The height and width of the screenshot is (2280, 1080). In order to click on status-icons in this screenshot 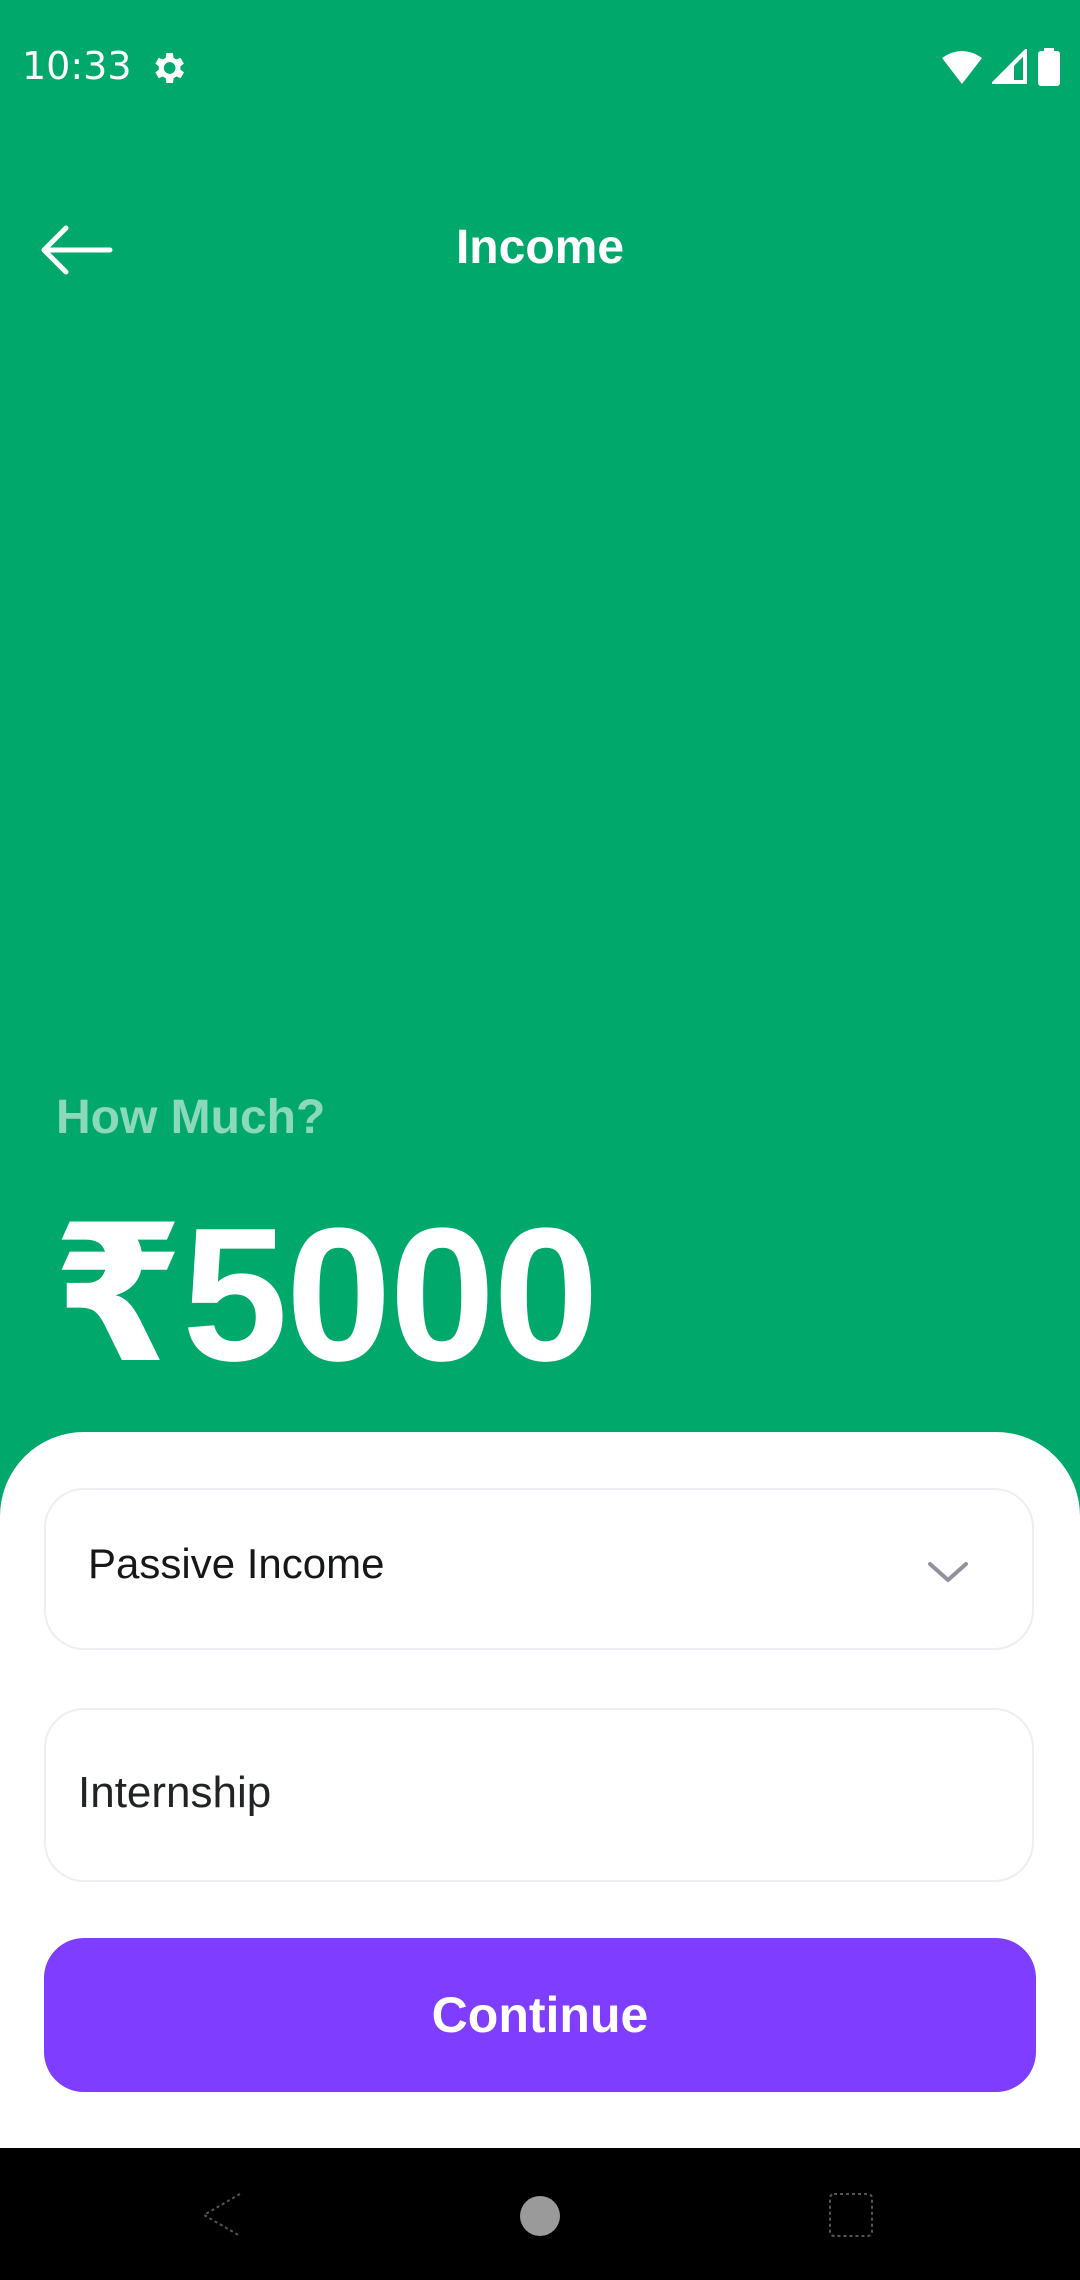, I will do `click(1001, 67)`.